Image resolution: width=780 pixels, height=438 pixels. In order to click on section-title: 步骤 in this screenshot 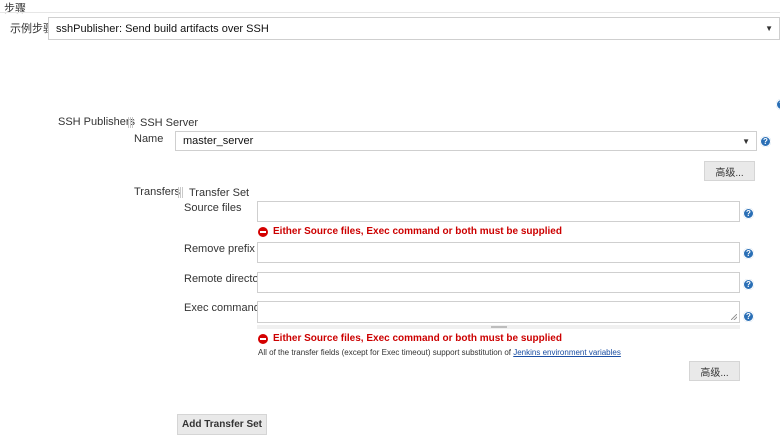, I will do `click(15, 9)`.